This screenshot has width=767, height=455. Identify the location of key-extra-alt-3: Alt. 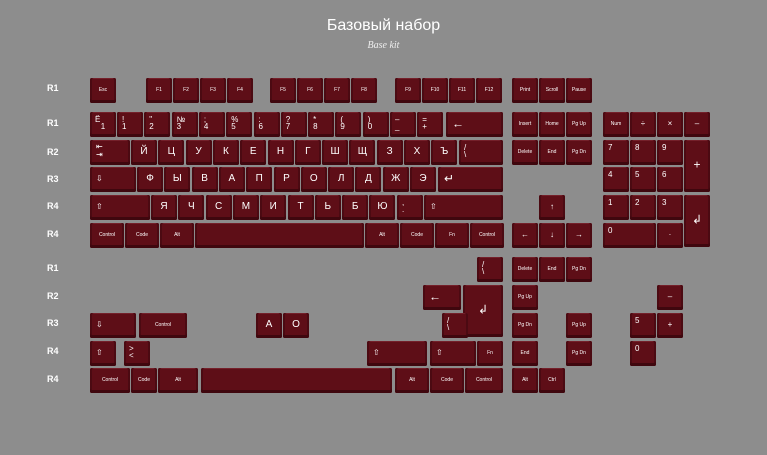
(525, 380).